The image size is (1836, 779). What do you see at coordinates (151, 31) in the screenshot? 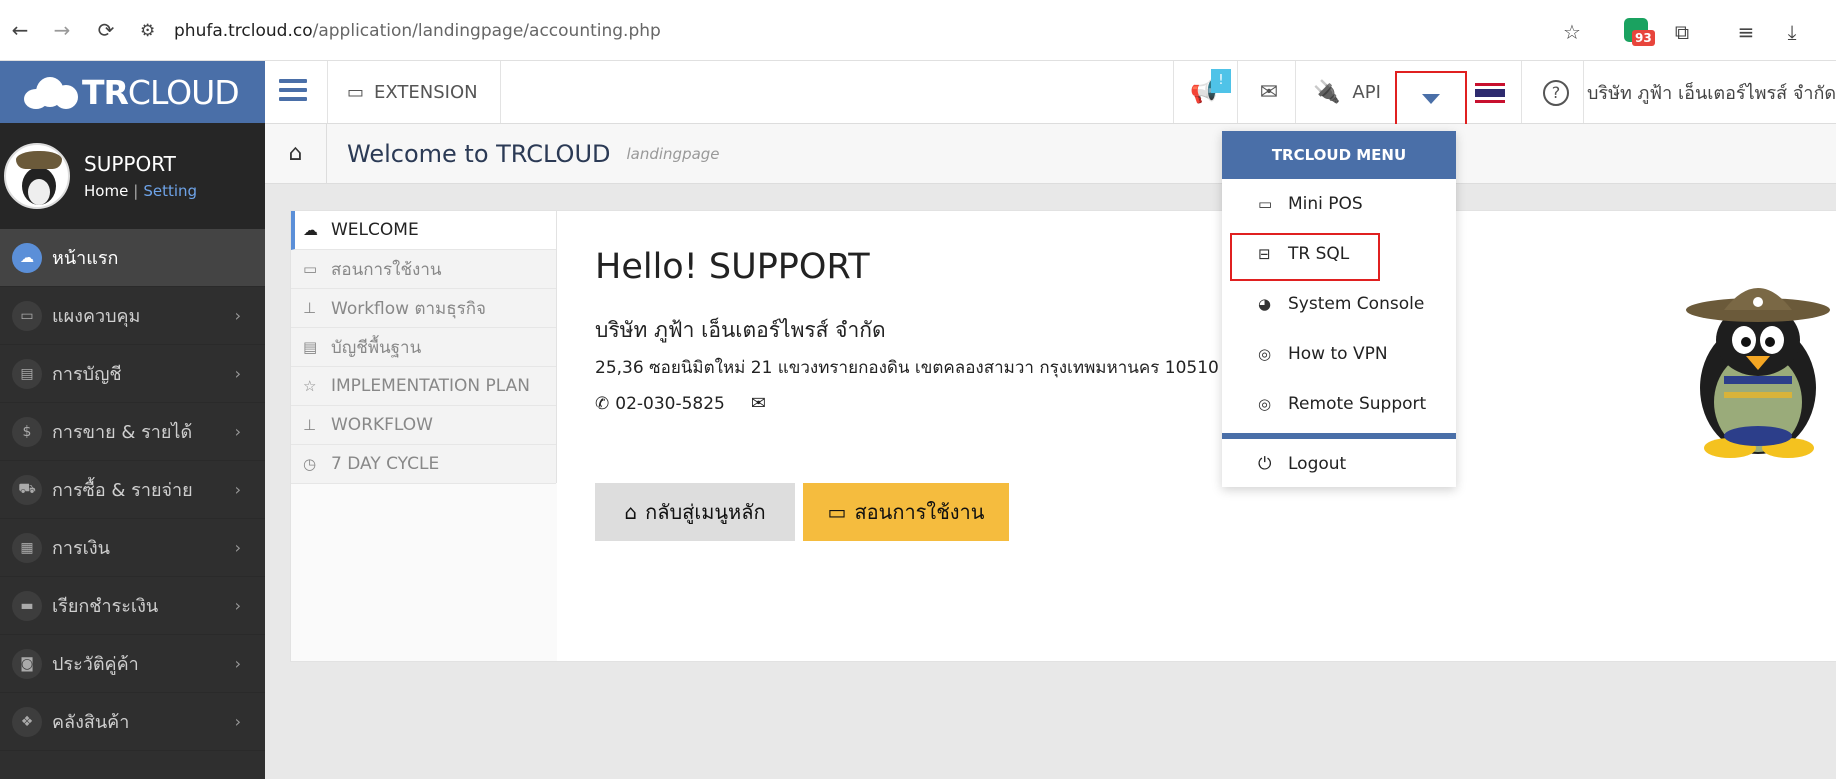
I see `site-settings-icon: ⚙` at bounding box center [151, 31].